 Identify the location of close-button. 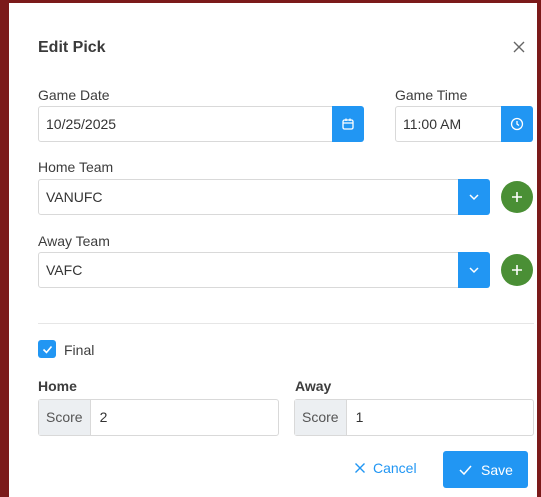
(519, 47).